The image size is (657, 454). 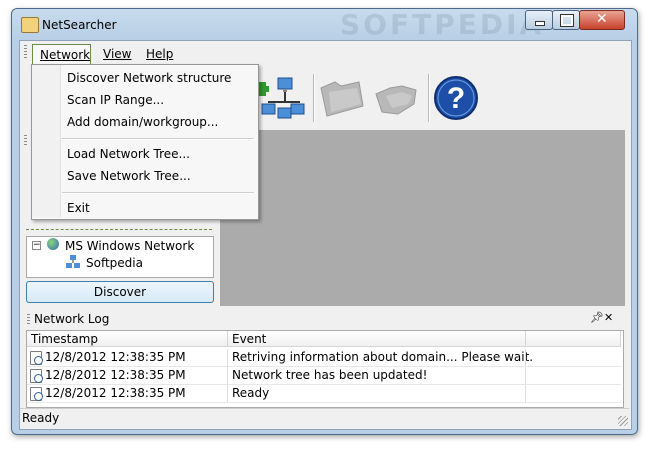 I want to click on domain-icon, so click(x=73, y=262).